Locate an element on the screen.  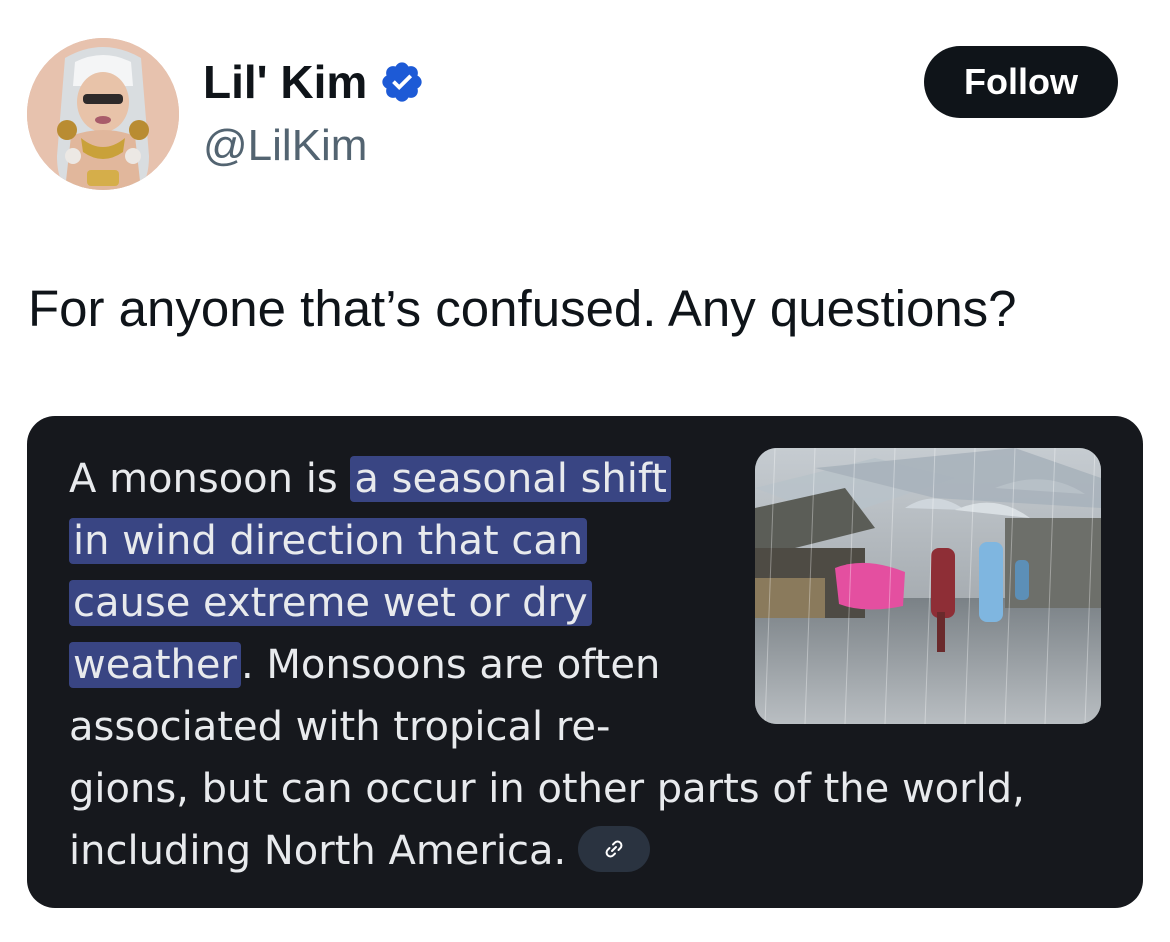
link-icon is located at coordinates (614, 849).